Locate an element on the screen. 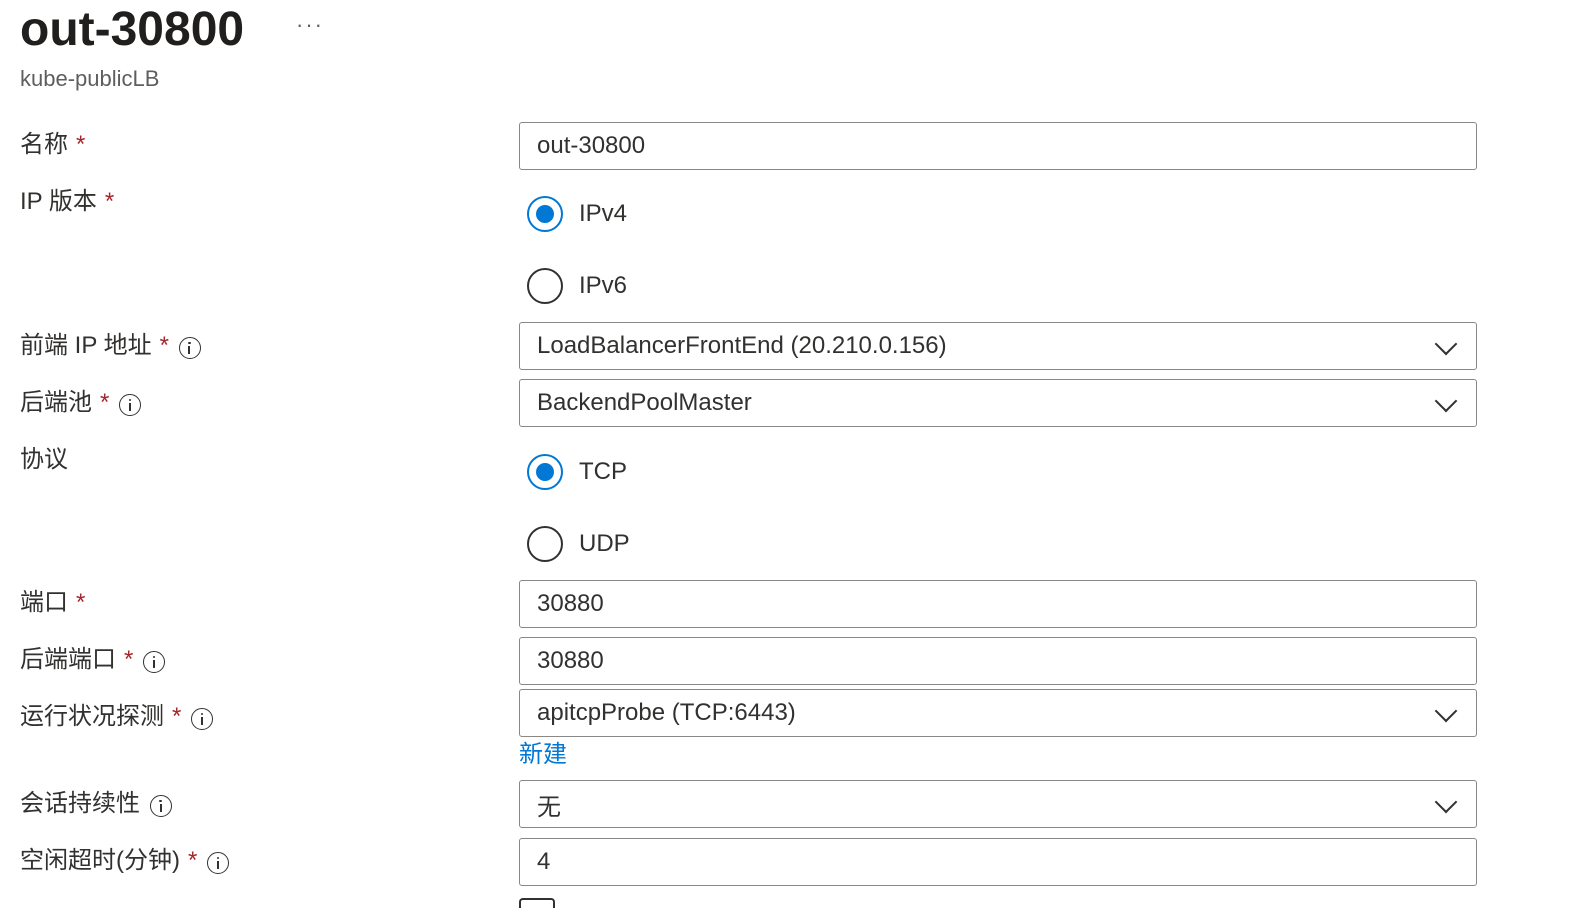 The image size is (1571, 908). health-probe-label-row: 运行状况探测 * is located at coordinates (117, 717).